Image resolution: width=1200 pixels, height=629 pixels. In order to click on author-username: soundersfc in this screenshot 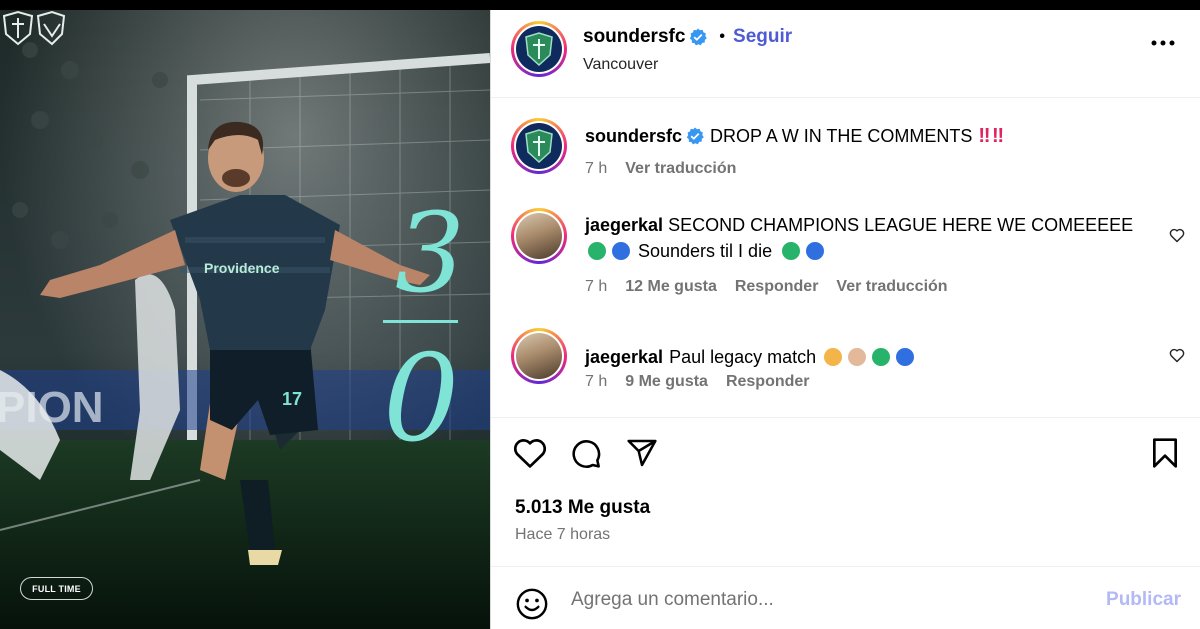, I will do `click(634, 37)`.